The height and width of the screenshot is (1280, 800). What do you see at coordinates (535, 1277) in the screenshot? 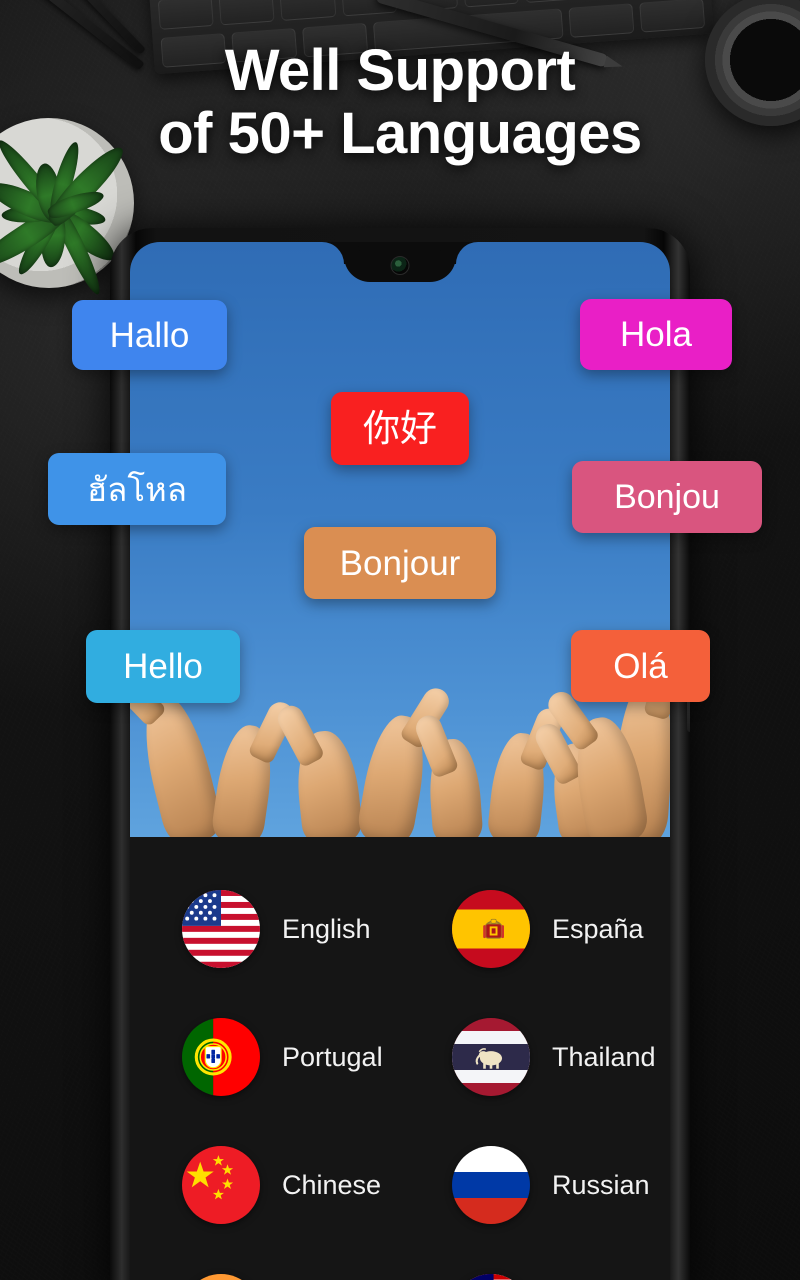
I see `language-item-malay: Malay` at bounding box center [535, 1277].